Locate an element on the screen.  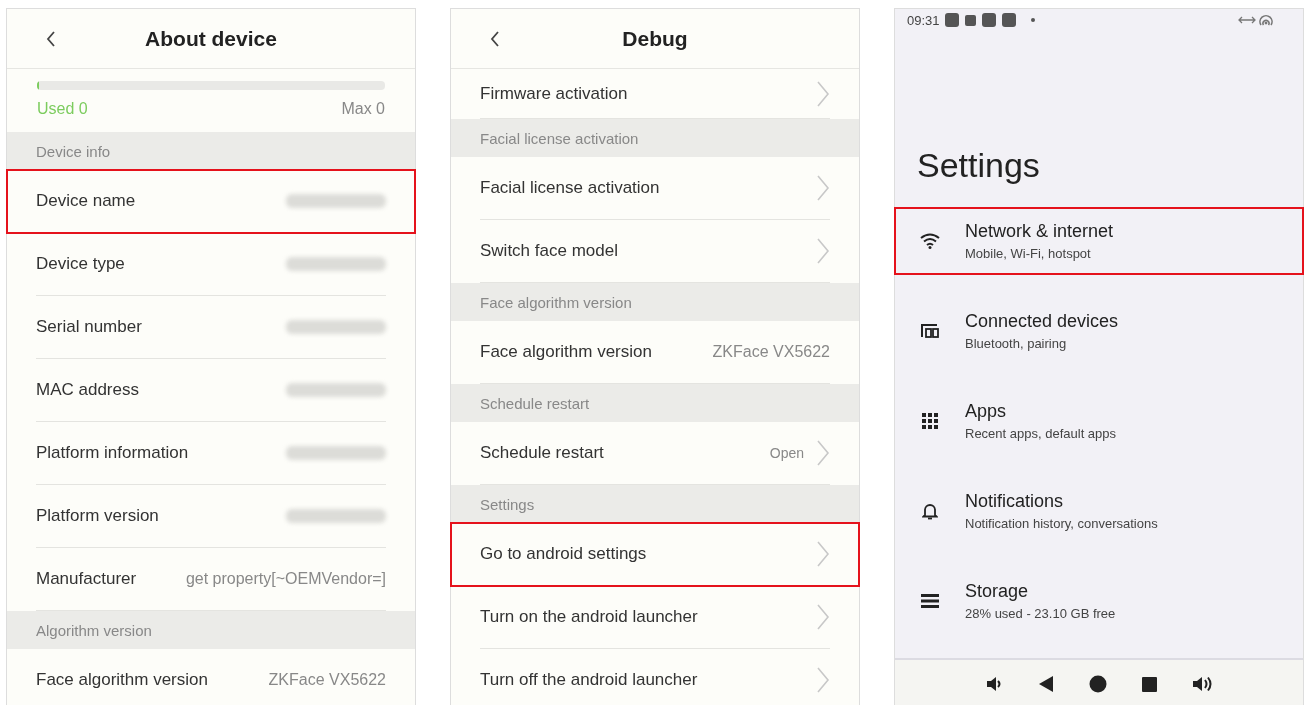
row-label: Platform information is located at coordinates (112, 453).